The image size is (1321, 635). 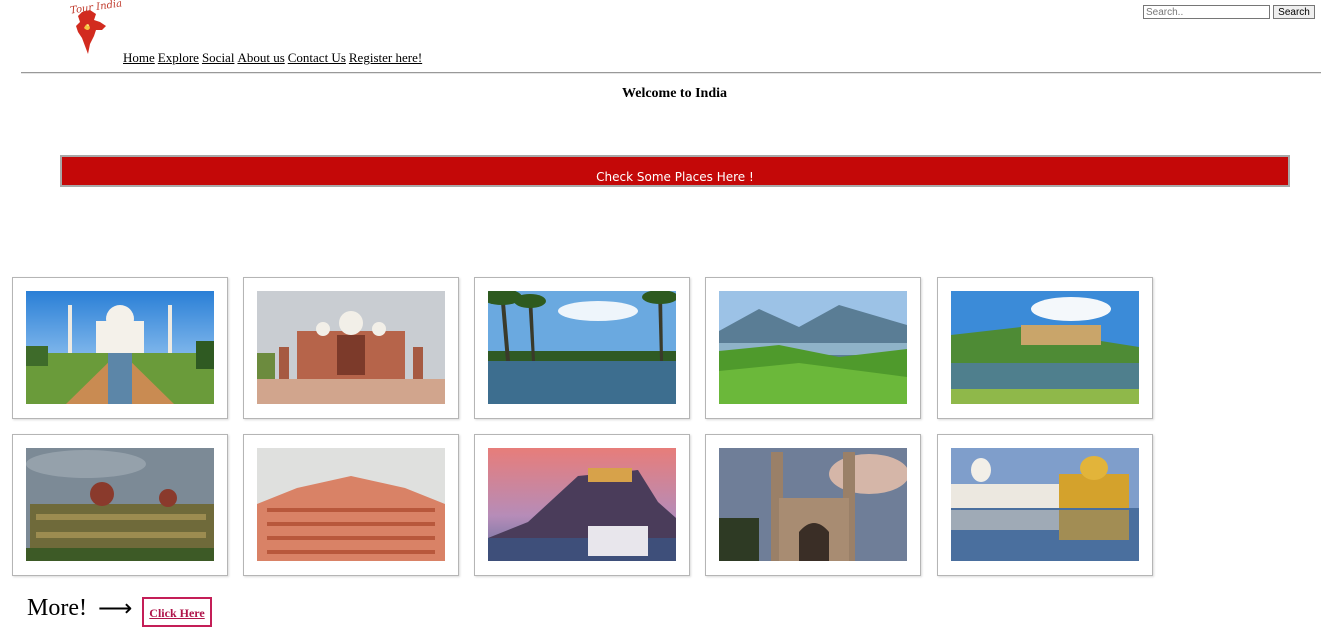 What do you see at coordinates (115, 609) in the screenshot?
I see `right-arrow-icon: ⟶` at bounding box center [115, 609].